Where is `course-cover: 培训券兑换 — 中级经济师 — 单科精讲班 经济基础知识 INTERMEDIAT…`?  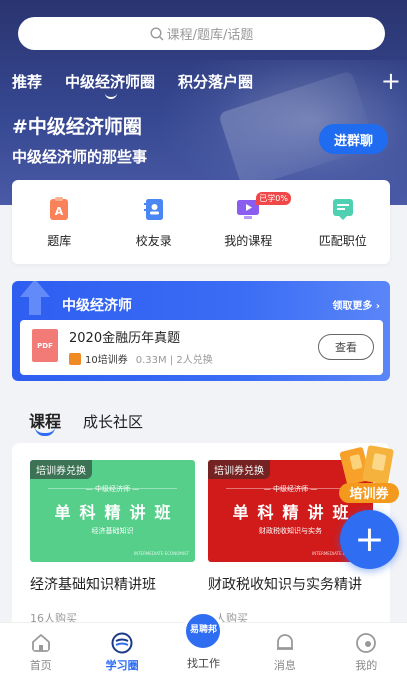 course-cover: 培训券兑换 — 中级经济师 — 单科精讲班 经济基础知识 INTERMEDIAT… is located at coordinates (112, 511).